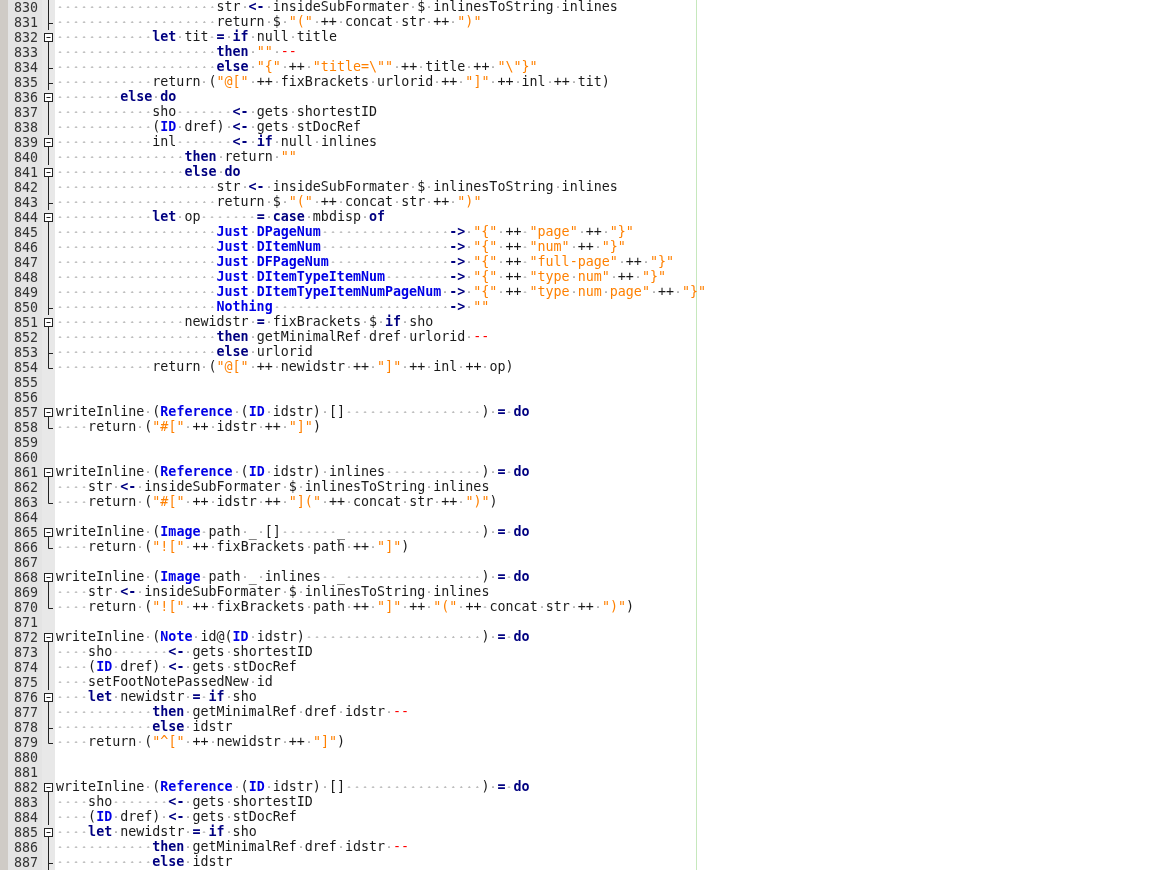  Describe the element at coordinates (25, 127) in the screenshot. I see `line-number: 838` at that location.